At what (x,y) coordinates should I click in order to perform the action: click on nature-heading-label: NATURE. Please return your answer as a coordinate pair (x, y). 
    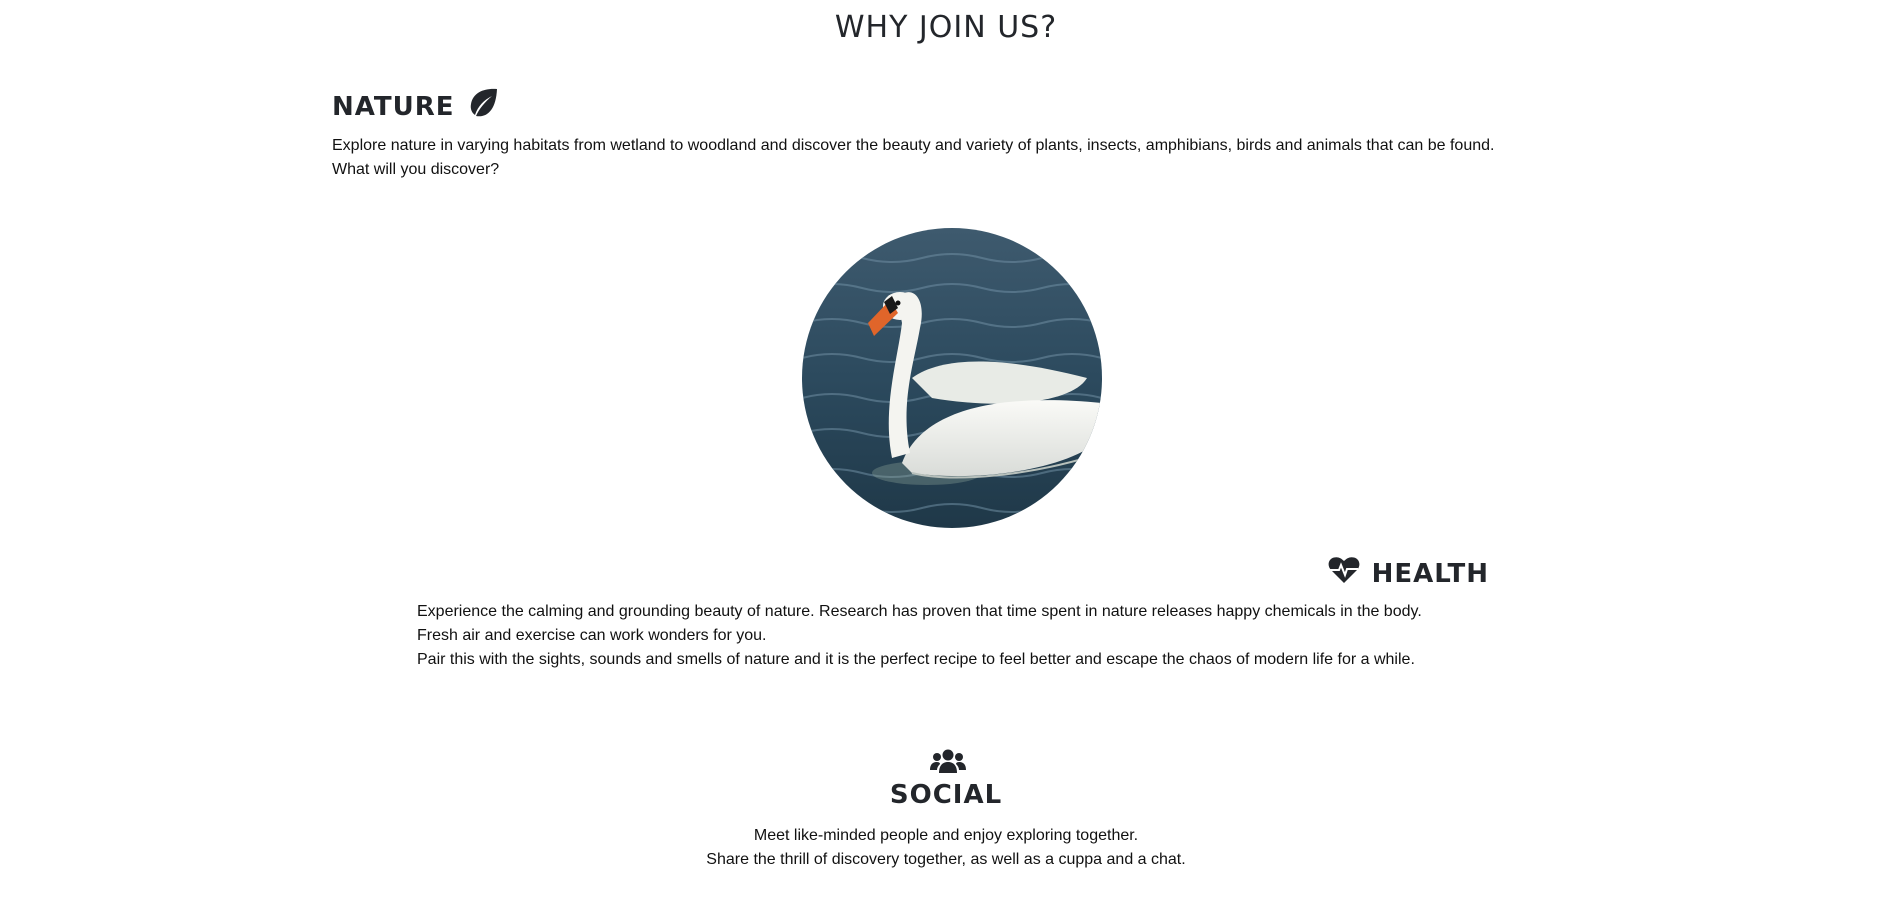
    Looking at the image, I should click on (393, 106).